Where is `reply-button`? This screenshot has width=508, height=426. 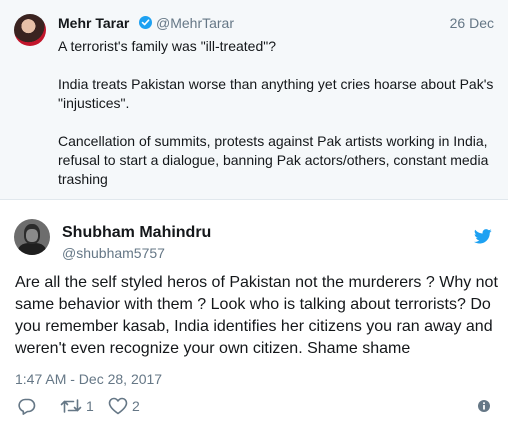
reply-button is located at coordinates (29, 406).